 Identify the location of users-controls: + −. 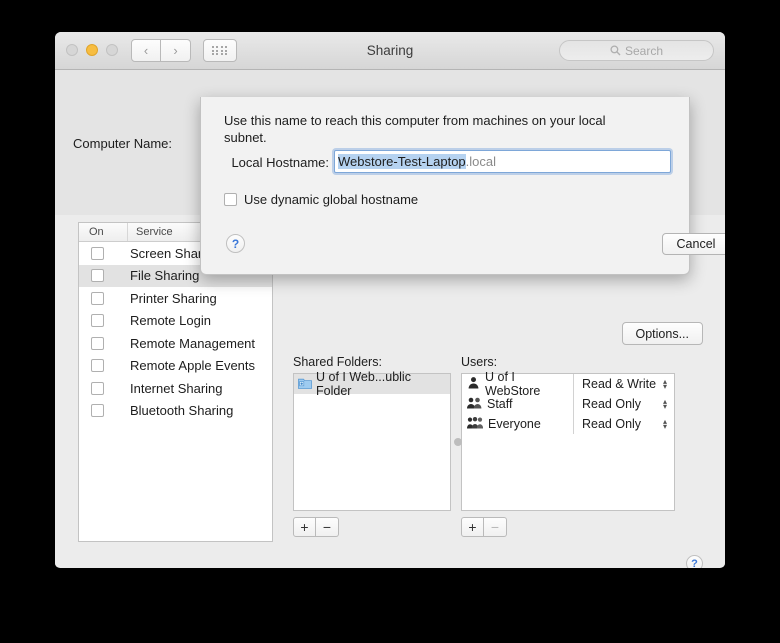
(484, 527).